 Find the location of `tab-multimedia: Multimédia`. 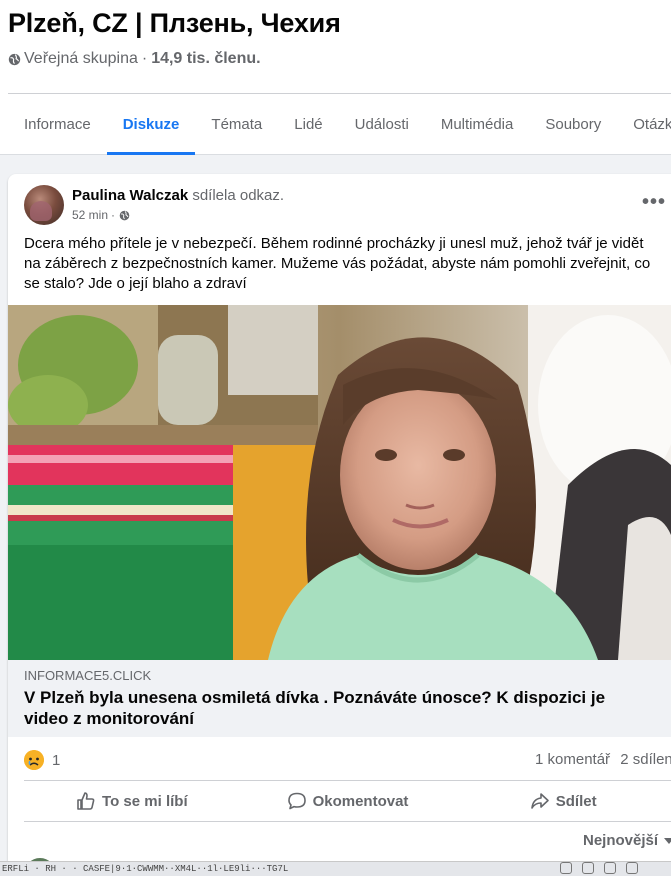

tab-multimedia: Multimédia is located at coordinates (477, 124).